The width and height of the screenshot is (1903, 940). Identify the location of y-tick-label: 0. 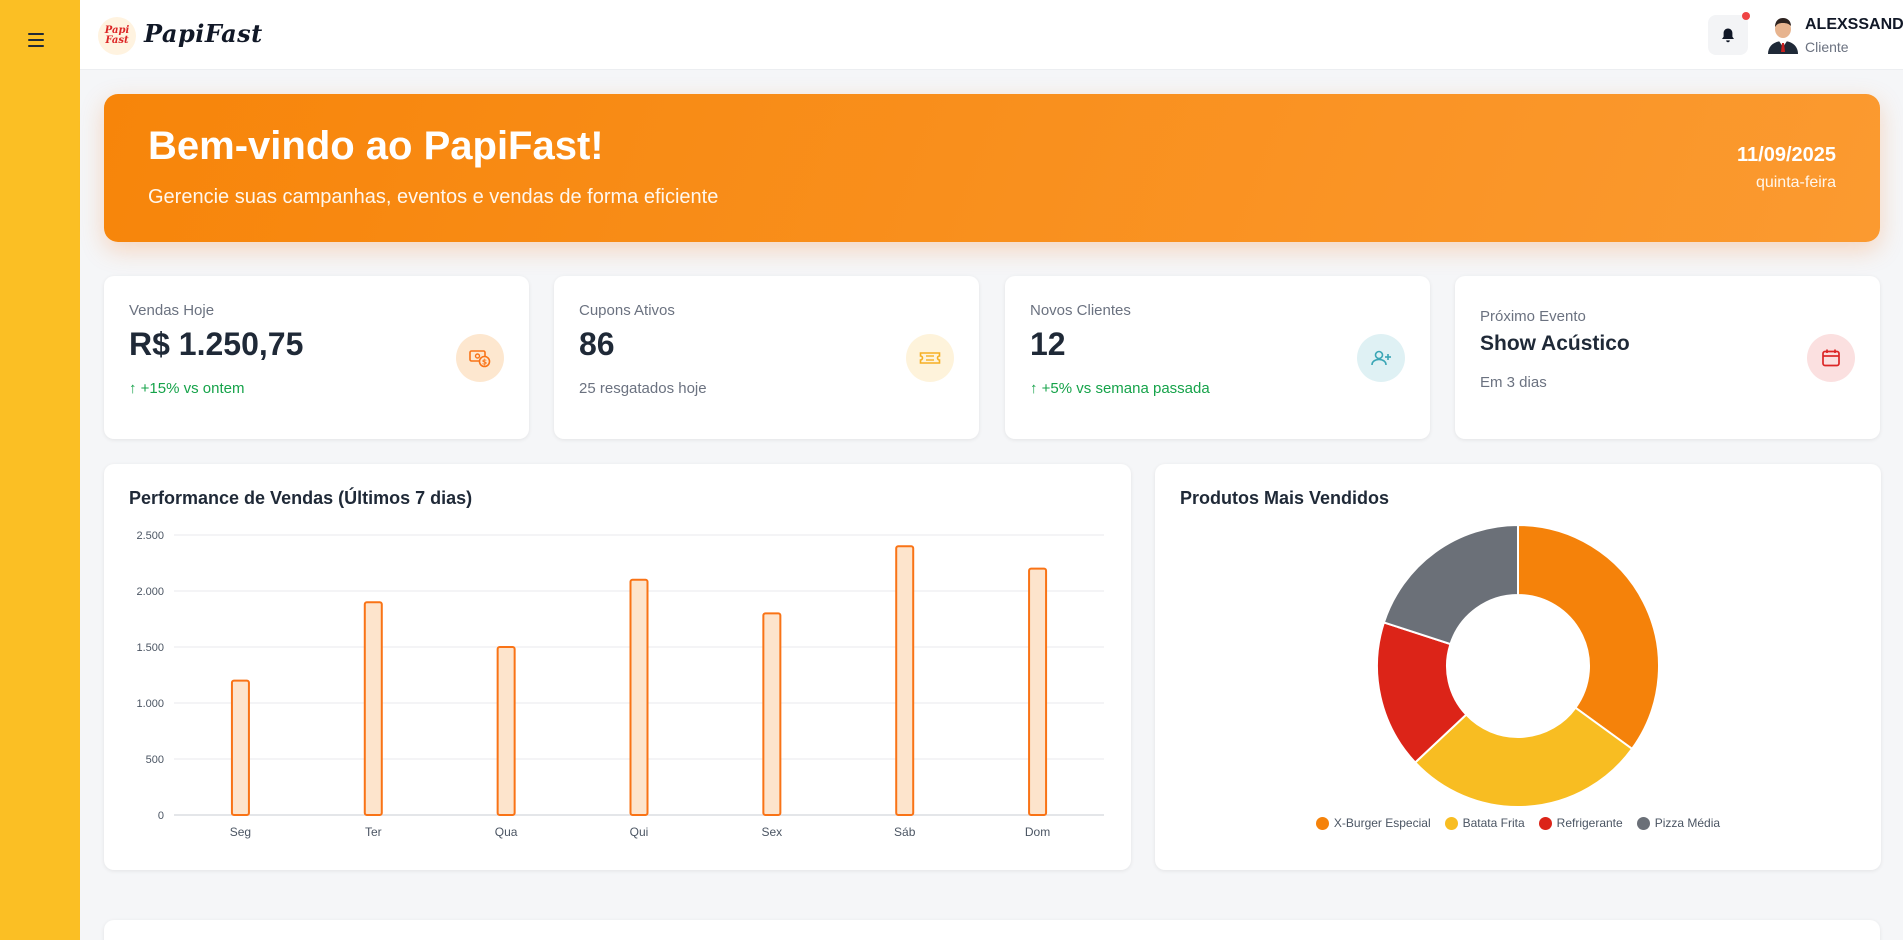
(161, 816).